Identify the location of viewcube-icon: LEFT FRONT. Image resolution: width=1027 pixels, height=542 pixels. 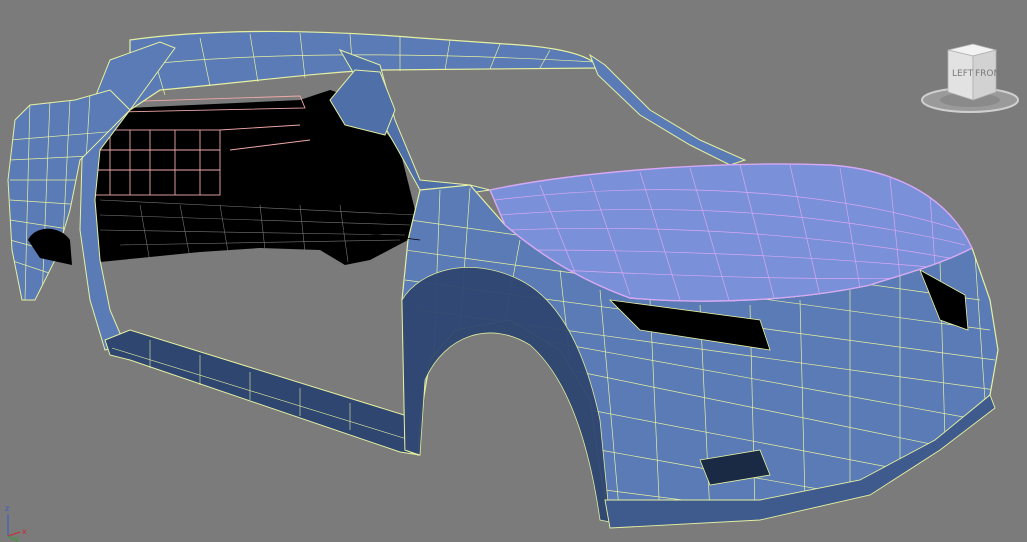
(970, 78).